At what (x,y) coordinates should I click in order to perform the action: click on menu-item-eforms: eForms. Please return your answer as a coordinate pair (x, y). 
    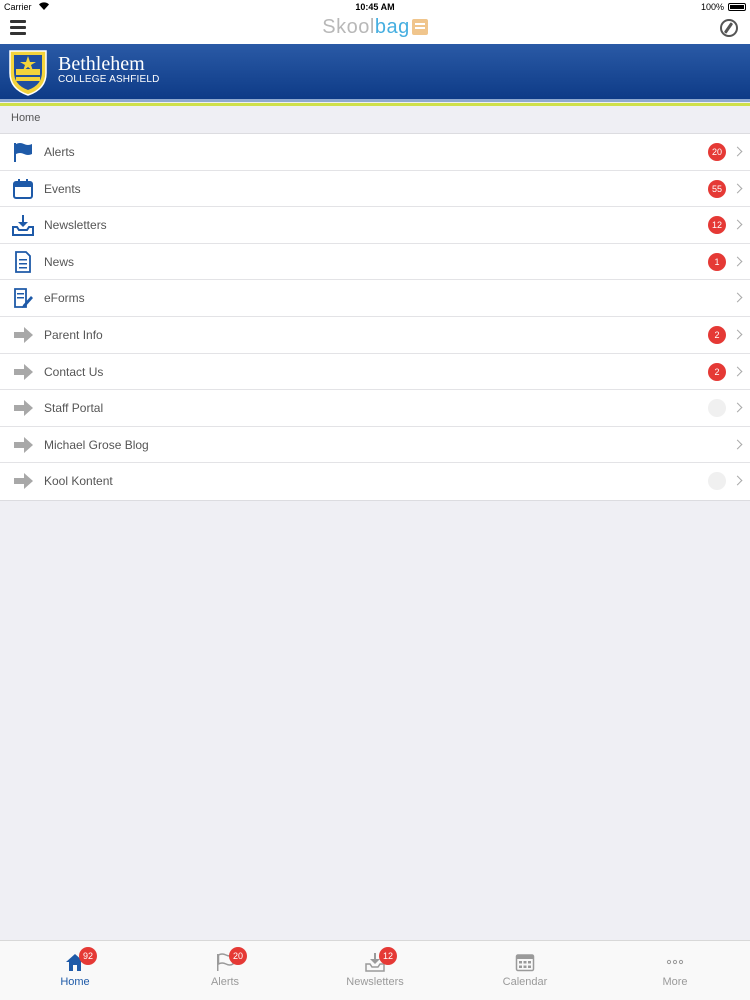
    Looking at the image, I should click on (375, 298).